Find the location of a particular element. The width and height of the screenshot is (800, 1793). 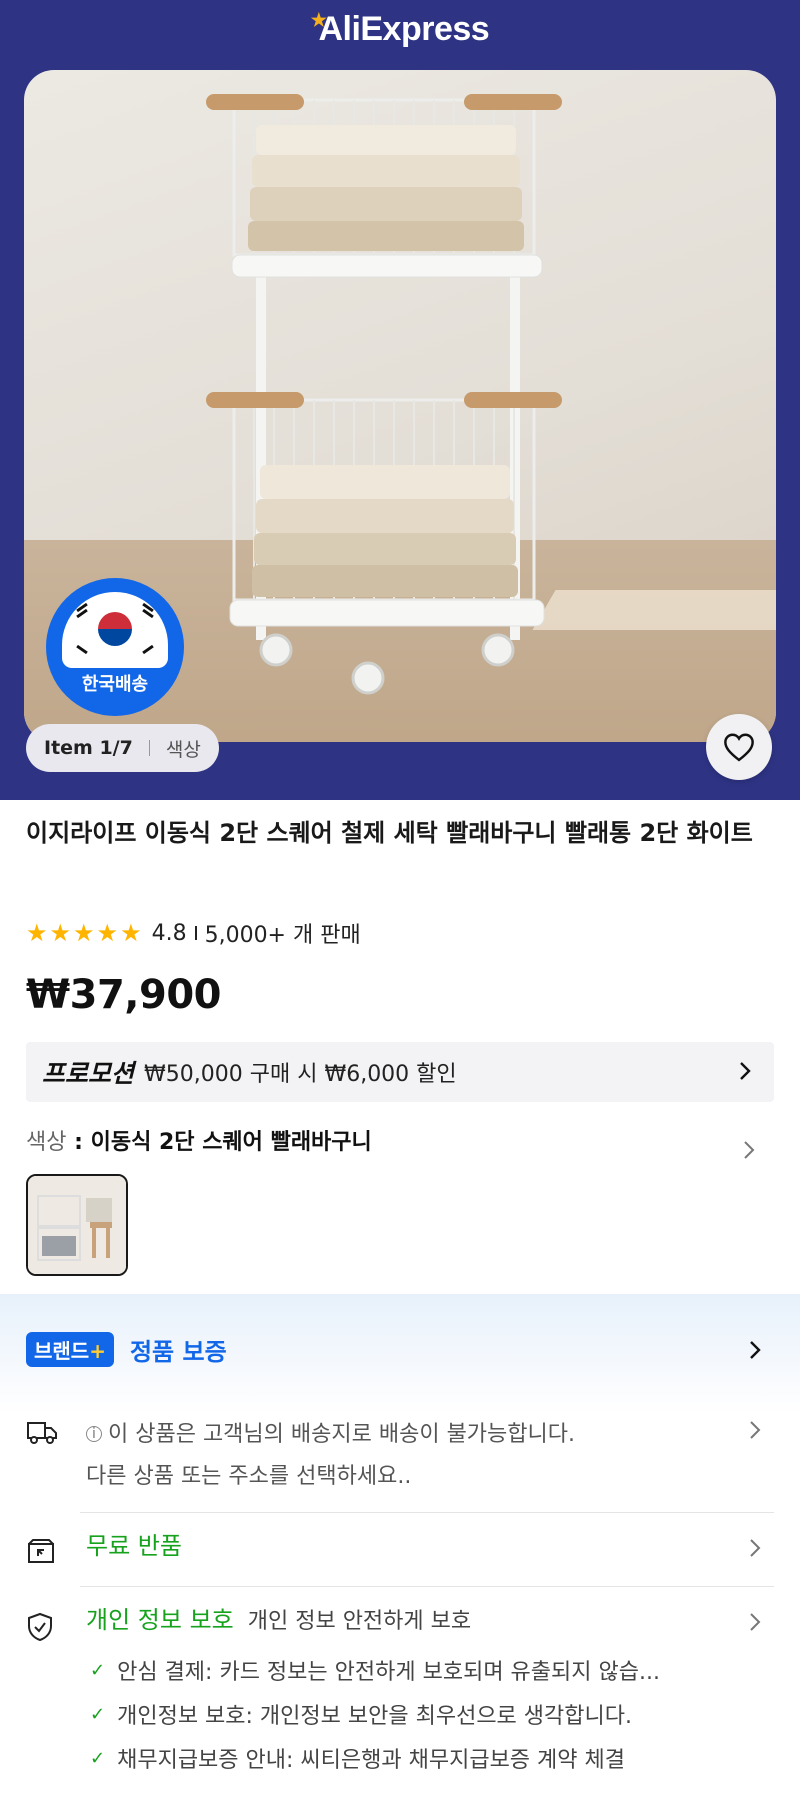

rating-divider is located at coordinates (195, 933).